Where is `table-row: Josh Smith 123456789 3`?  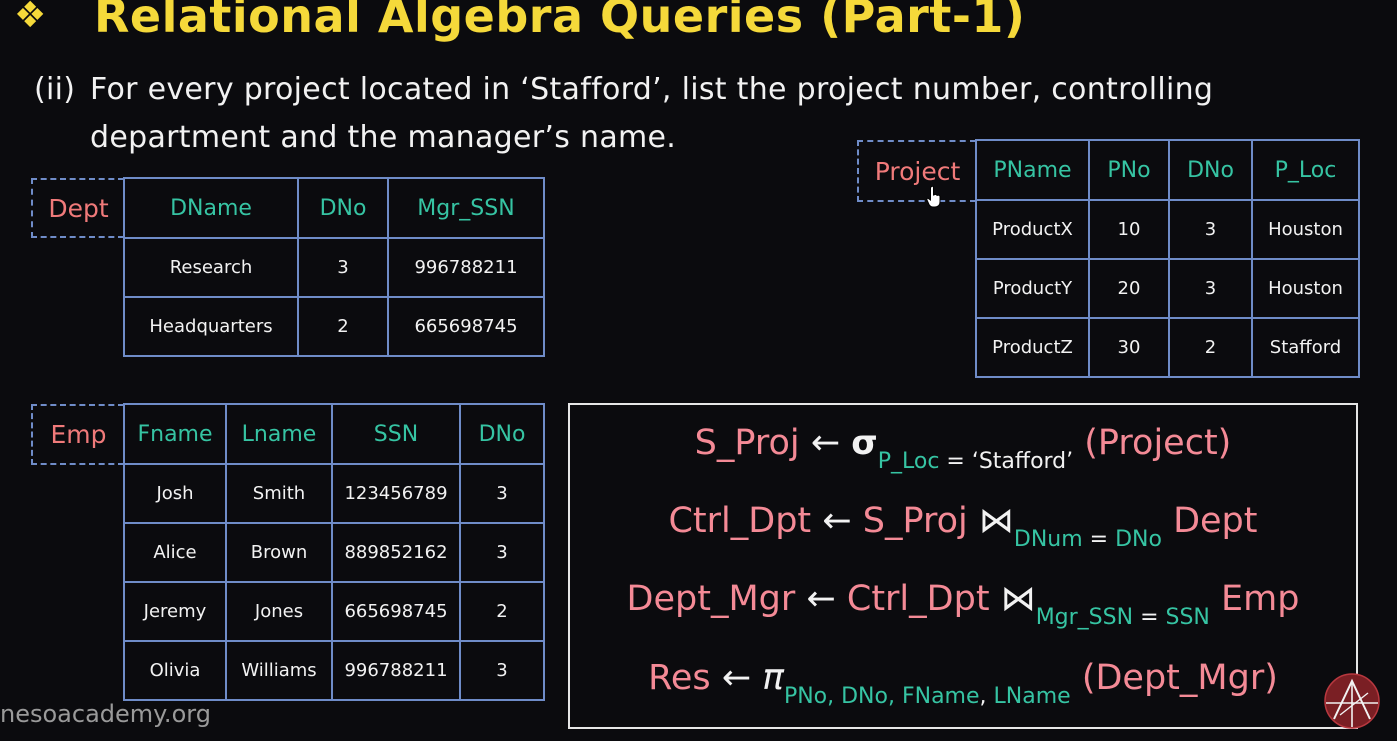
table-row: Josh Smith 123456789 3 is located at coordinates (334, 493).